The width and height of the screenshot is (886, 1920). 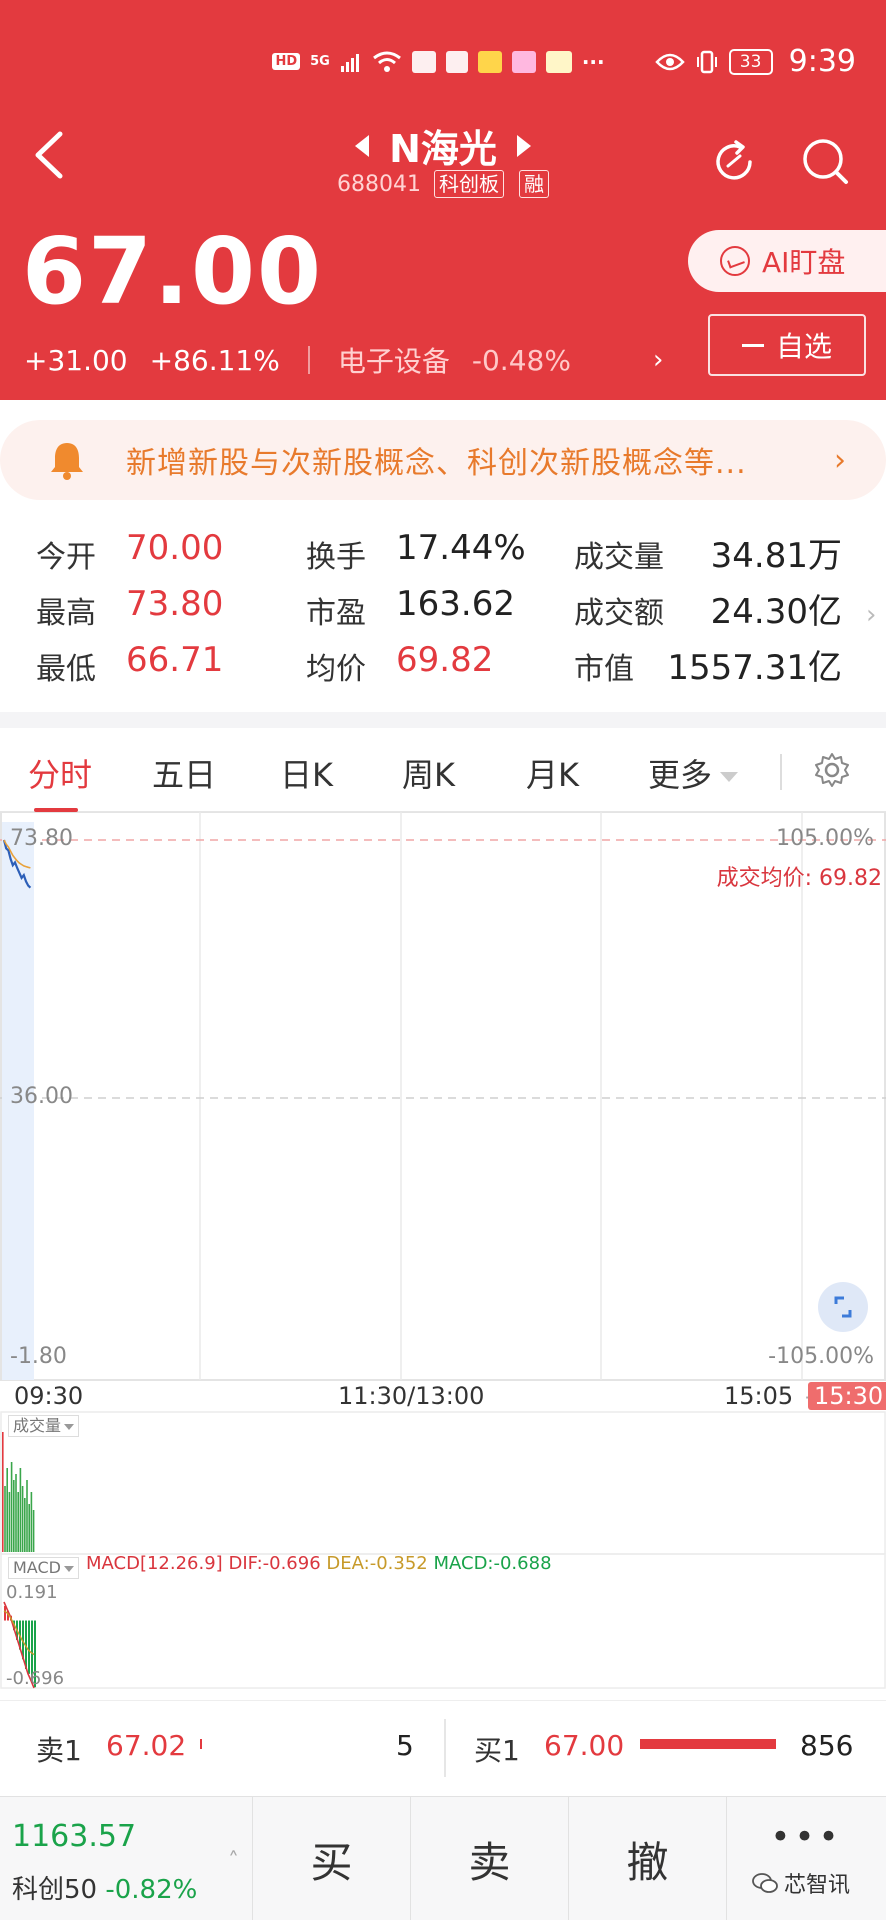 I want to click on tab-five-day: 五日, so click(x=184, y=773).